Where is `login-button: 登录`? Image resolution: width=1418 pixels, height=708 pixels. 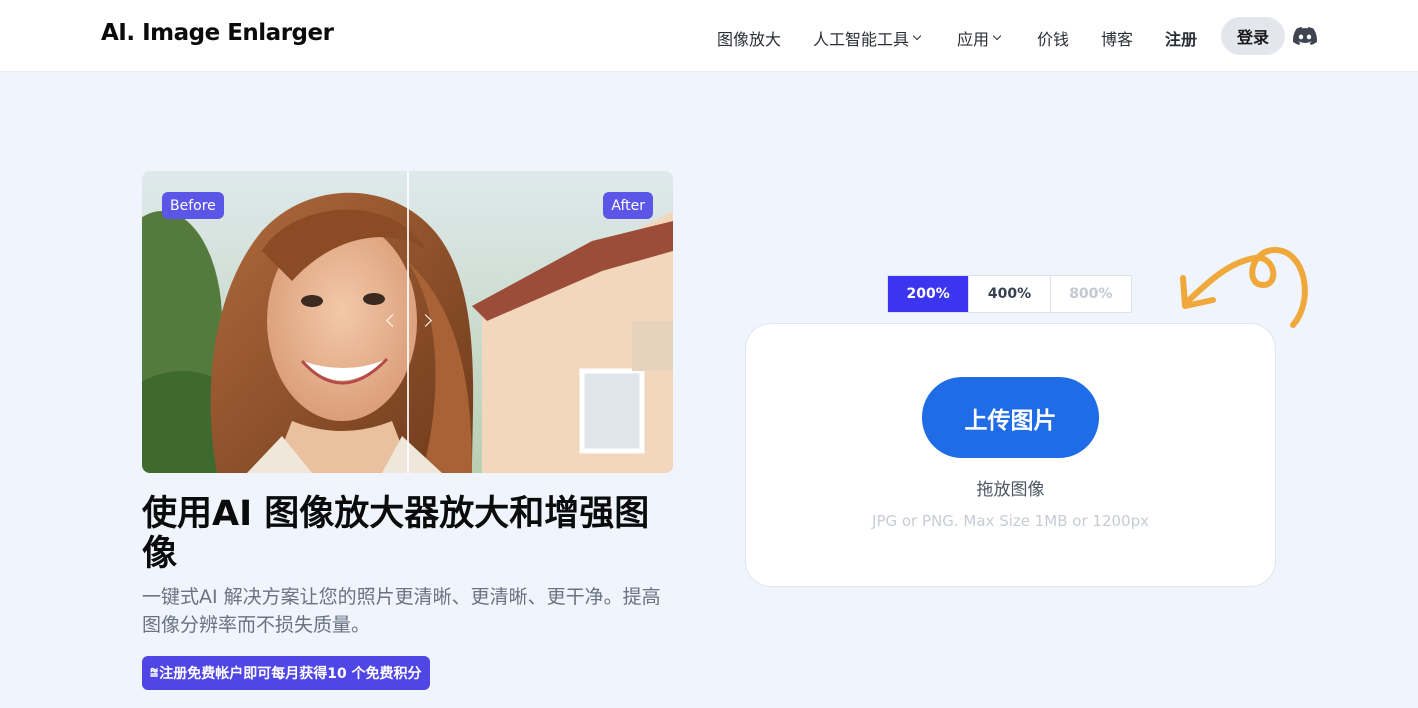 login-button: 登录 is located at coordinates (1253, 36).